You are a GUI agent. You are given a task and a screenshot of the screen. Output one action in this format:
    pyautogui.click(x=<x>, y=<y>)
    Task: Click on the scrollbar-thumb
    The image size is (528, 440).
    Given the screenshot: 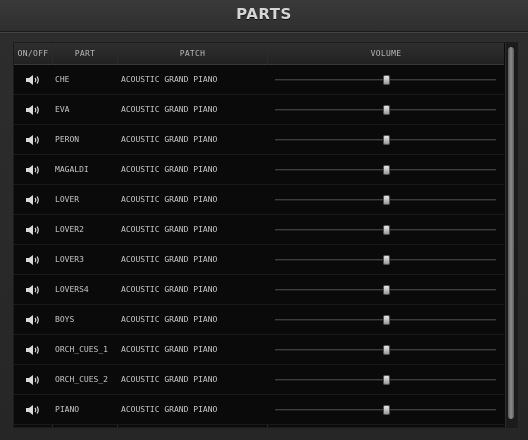 What is the action you would take?
    pyautogui.click(x=511, y=233)
    